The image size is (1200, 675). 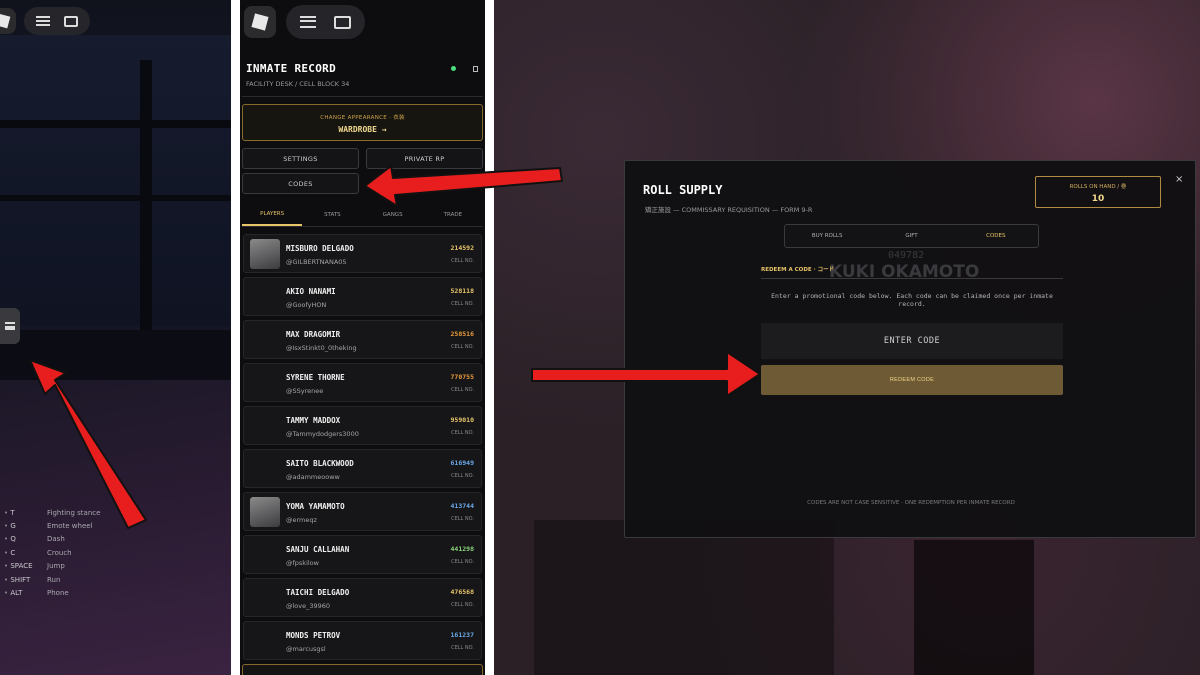 What do you see at coordinates (70, 526) in the screenshot?
I see `keybind-action: Emote wheel` at bounding box center [70, 526].